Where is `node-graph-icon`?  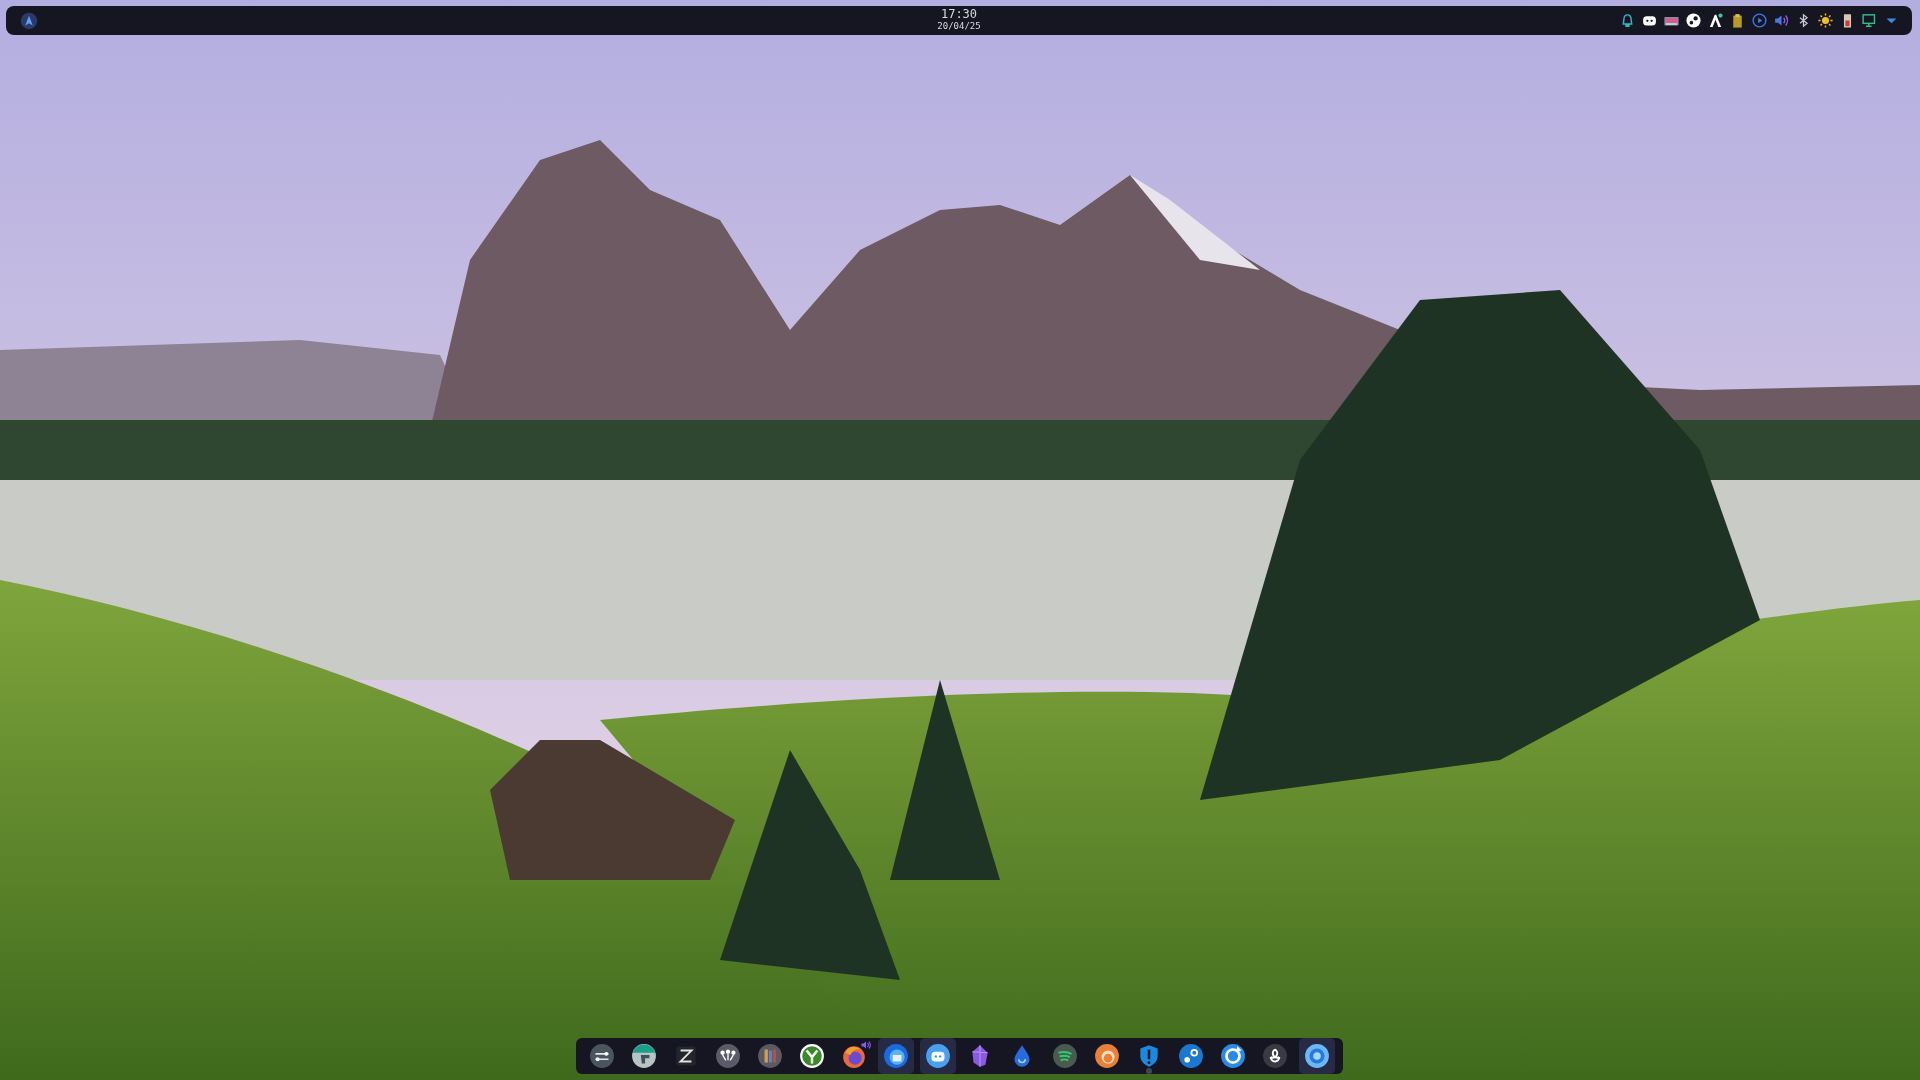 node-graph-icon is located at coordinates (728, 1056).